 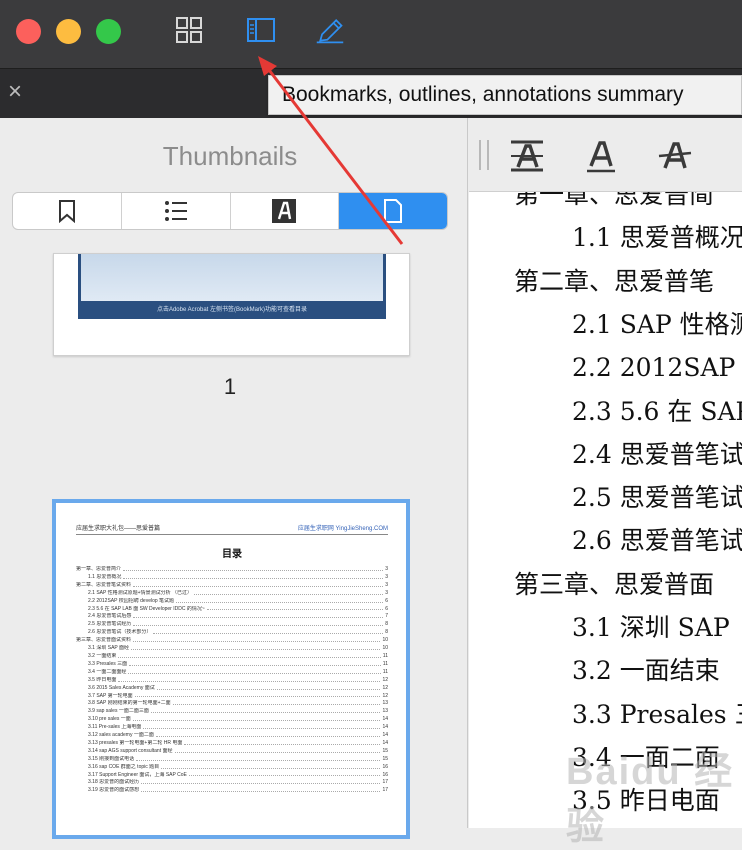 I want to click on toc-section-line: 2.5 思爱普笔试, so click(x=657, y=496).